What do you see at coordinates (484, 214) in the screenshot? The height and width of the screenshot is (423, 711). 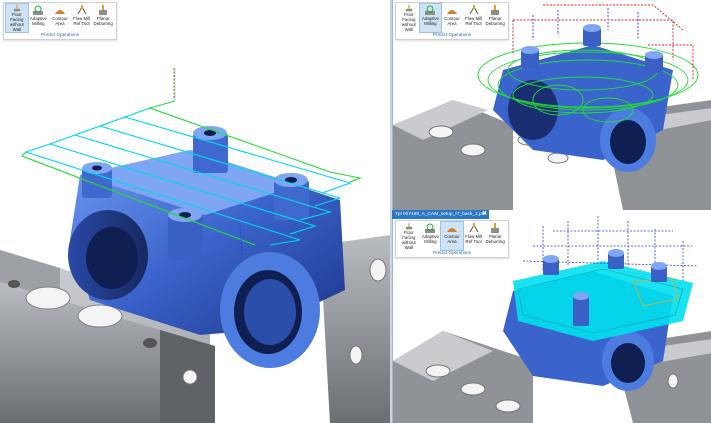 I see `close-tab-icon: ✖` at bounding box center [484, 214].